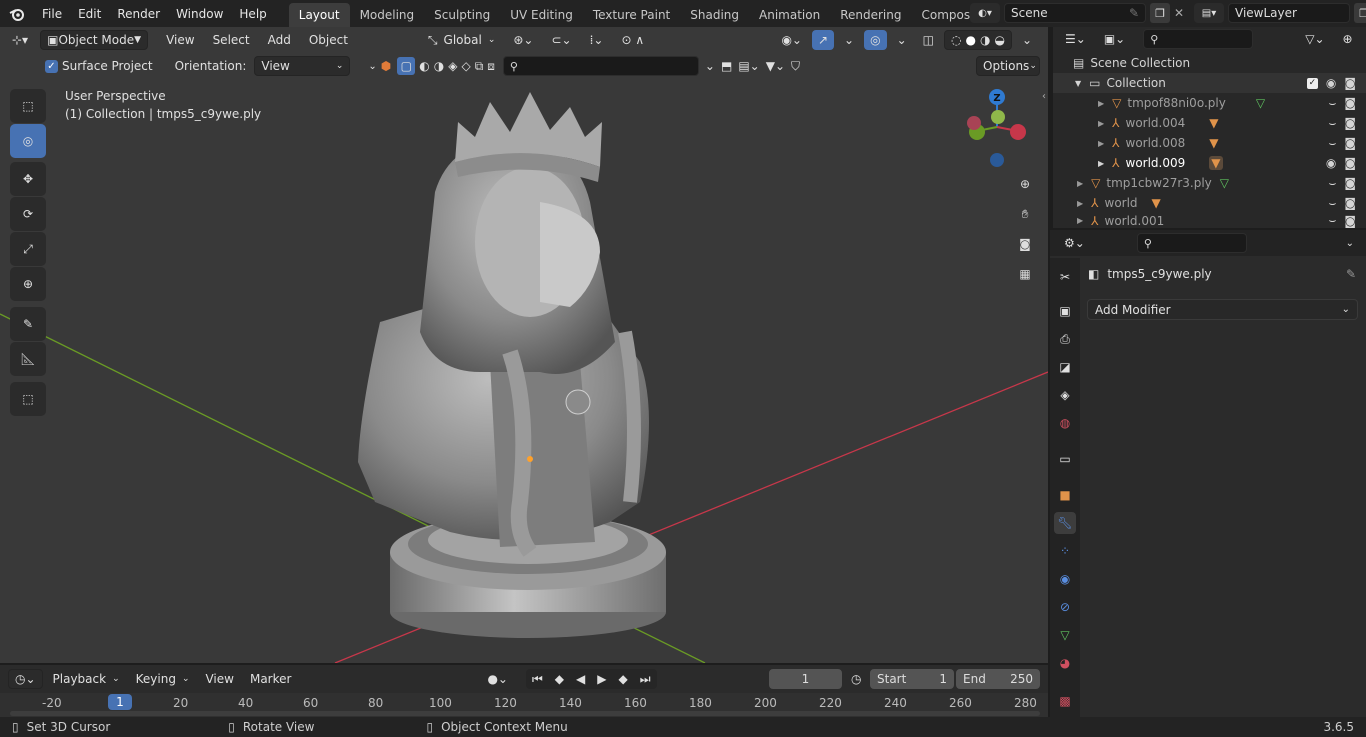 Image resolution: width=1366 pixels, height=737 pixels. What do you see at coordinates (386, 66) in the screenshot?
I see `color-cube-icon: ⬢` at bounding box center [386, 66].